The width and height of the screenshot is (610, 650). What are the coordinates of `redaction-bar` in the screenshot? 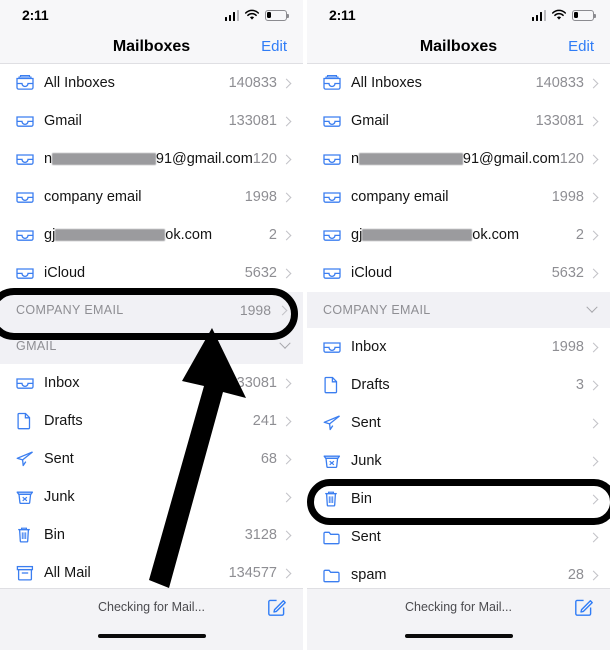 It's located at (417, 235).